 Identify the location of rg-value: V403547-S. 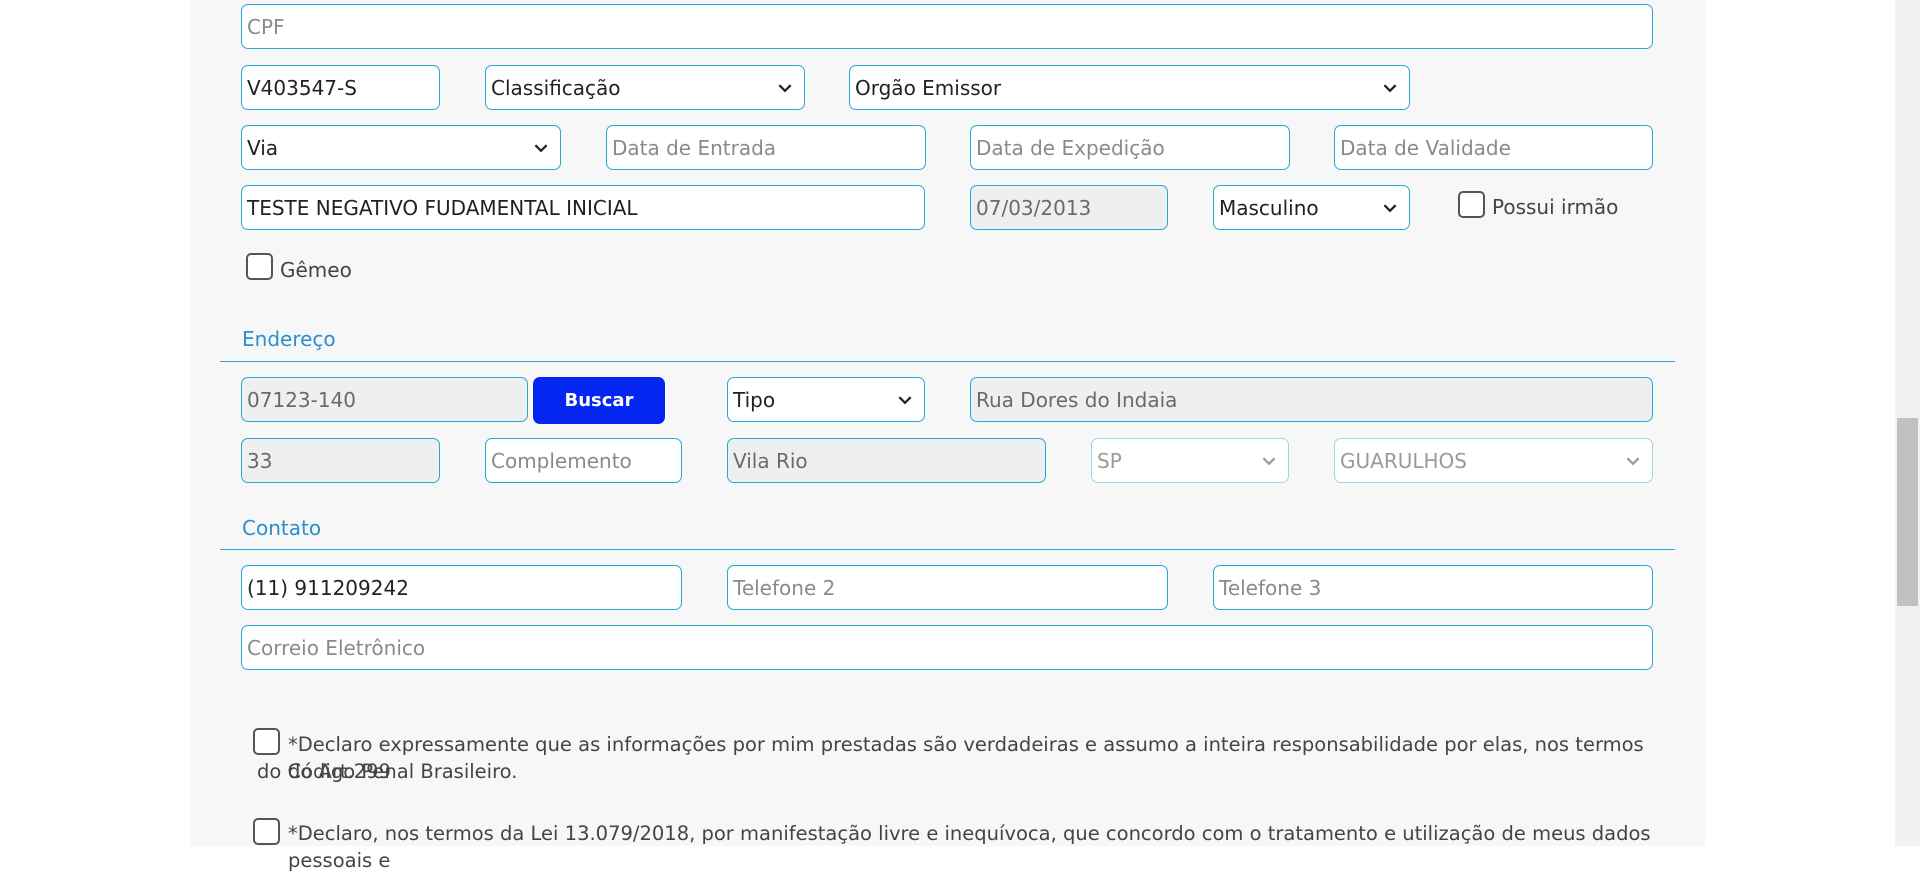
(302, 87).